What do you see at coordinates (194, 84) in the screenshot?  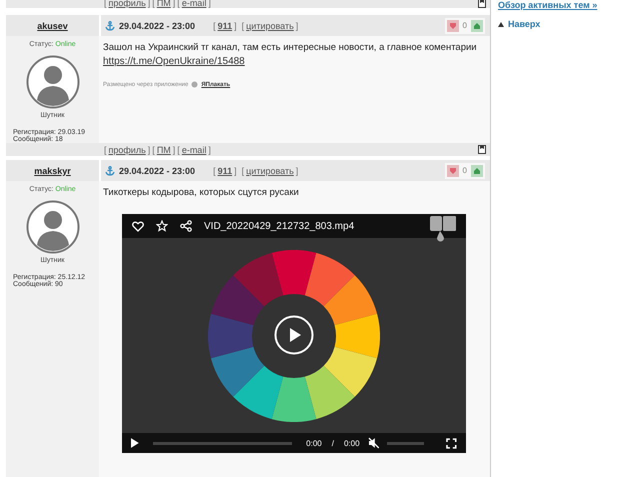 I see `app-icon` at bounding box center [194, 84].